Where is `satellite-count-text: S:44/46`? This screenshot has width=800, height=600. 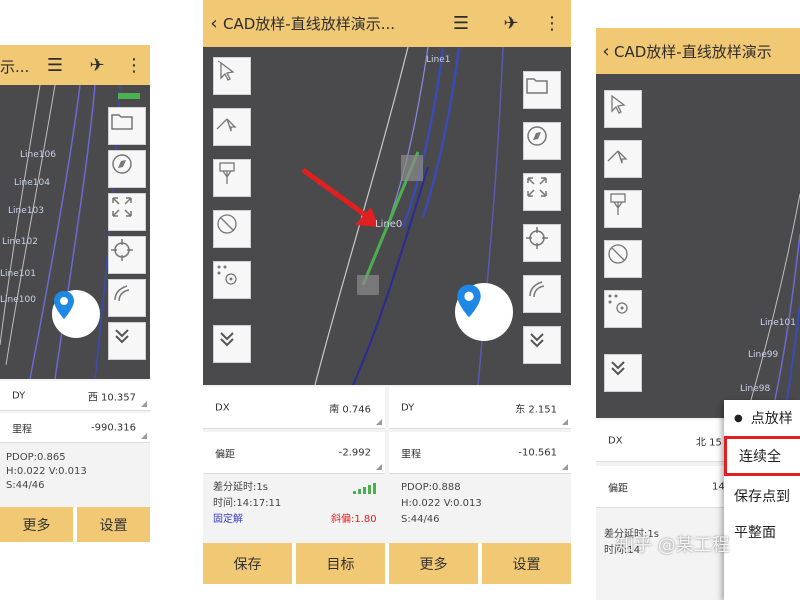 satellite-count-text: S:44/46 is located at coordinates (420, 519).